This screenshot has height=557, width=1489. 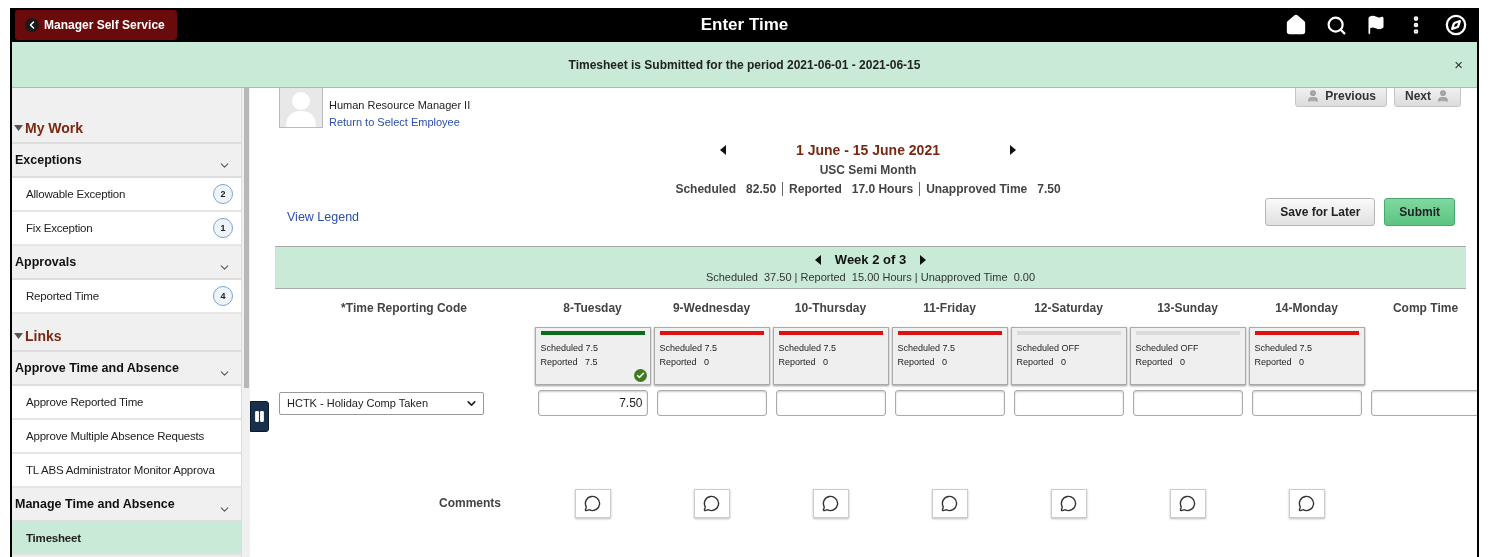 What do you see at coordinates (126, 437) in the screenshot?
I see `sidebar-item: Approve Multiple Absence Requests` at bounding box center [126, 437].